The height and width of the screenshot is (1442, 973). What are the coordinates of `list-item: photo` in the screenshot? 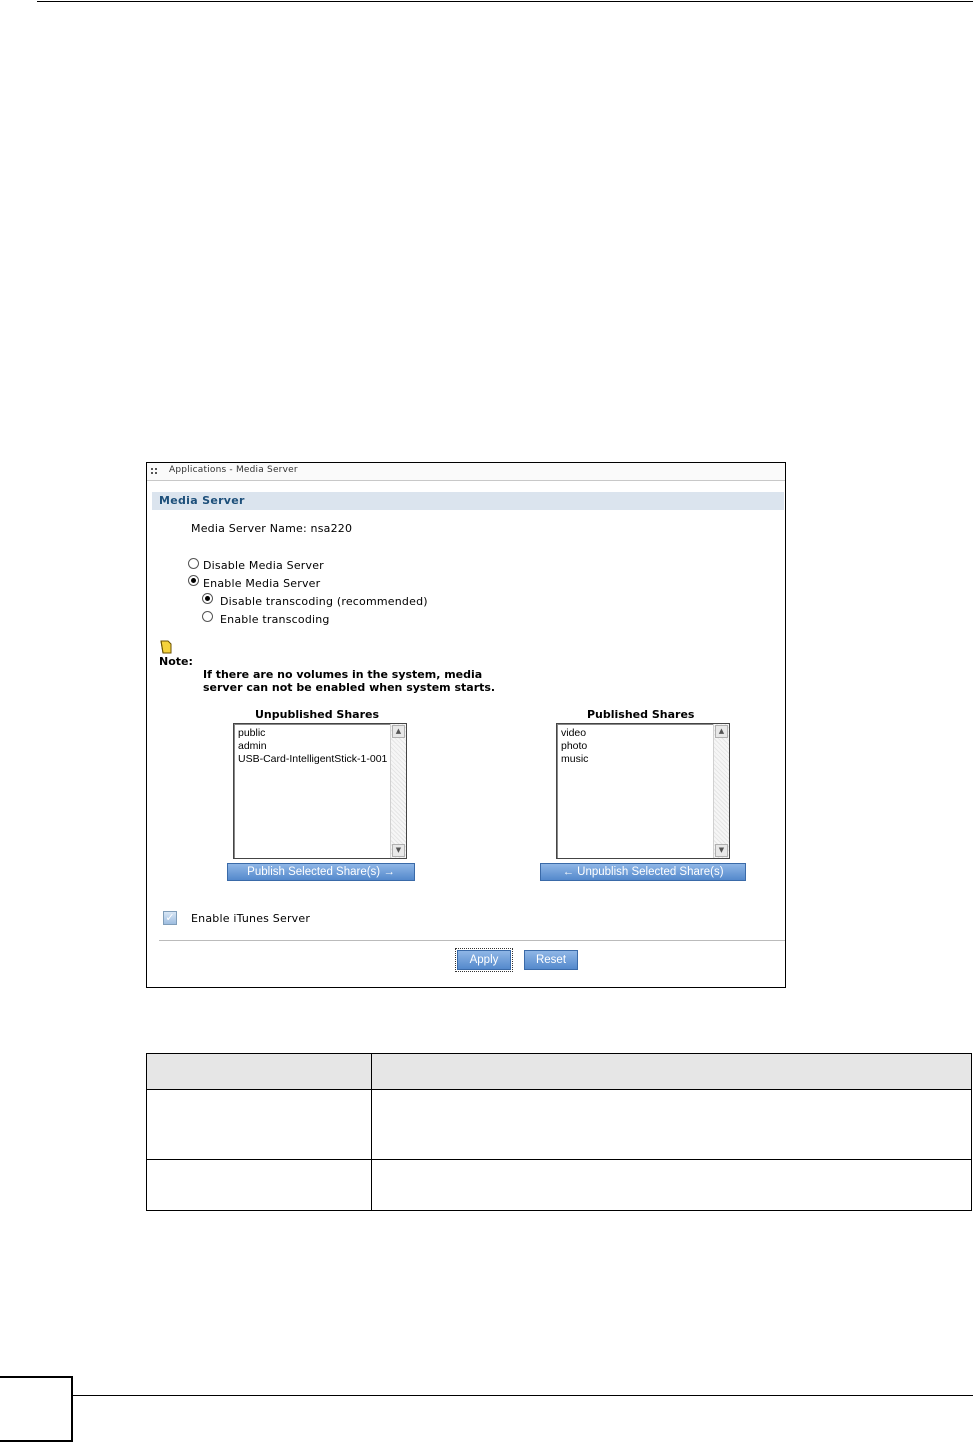 It's located at (574, 746).